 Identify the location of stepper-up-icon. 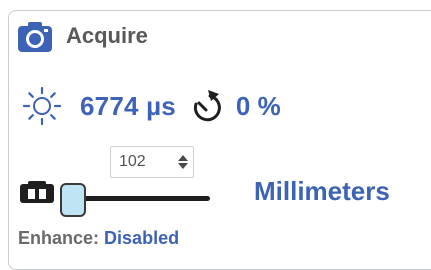
(183, 158).